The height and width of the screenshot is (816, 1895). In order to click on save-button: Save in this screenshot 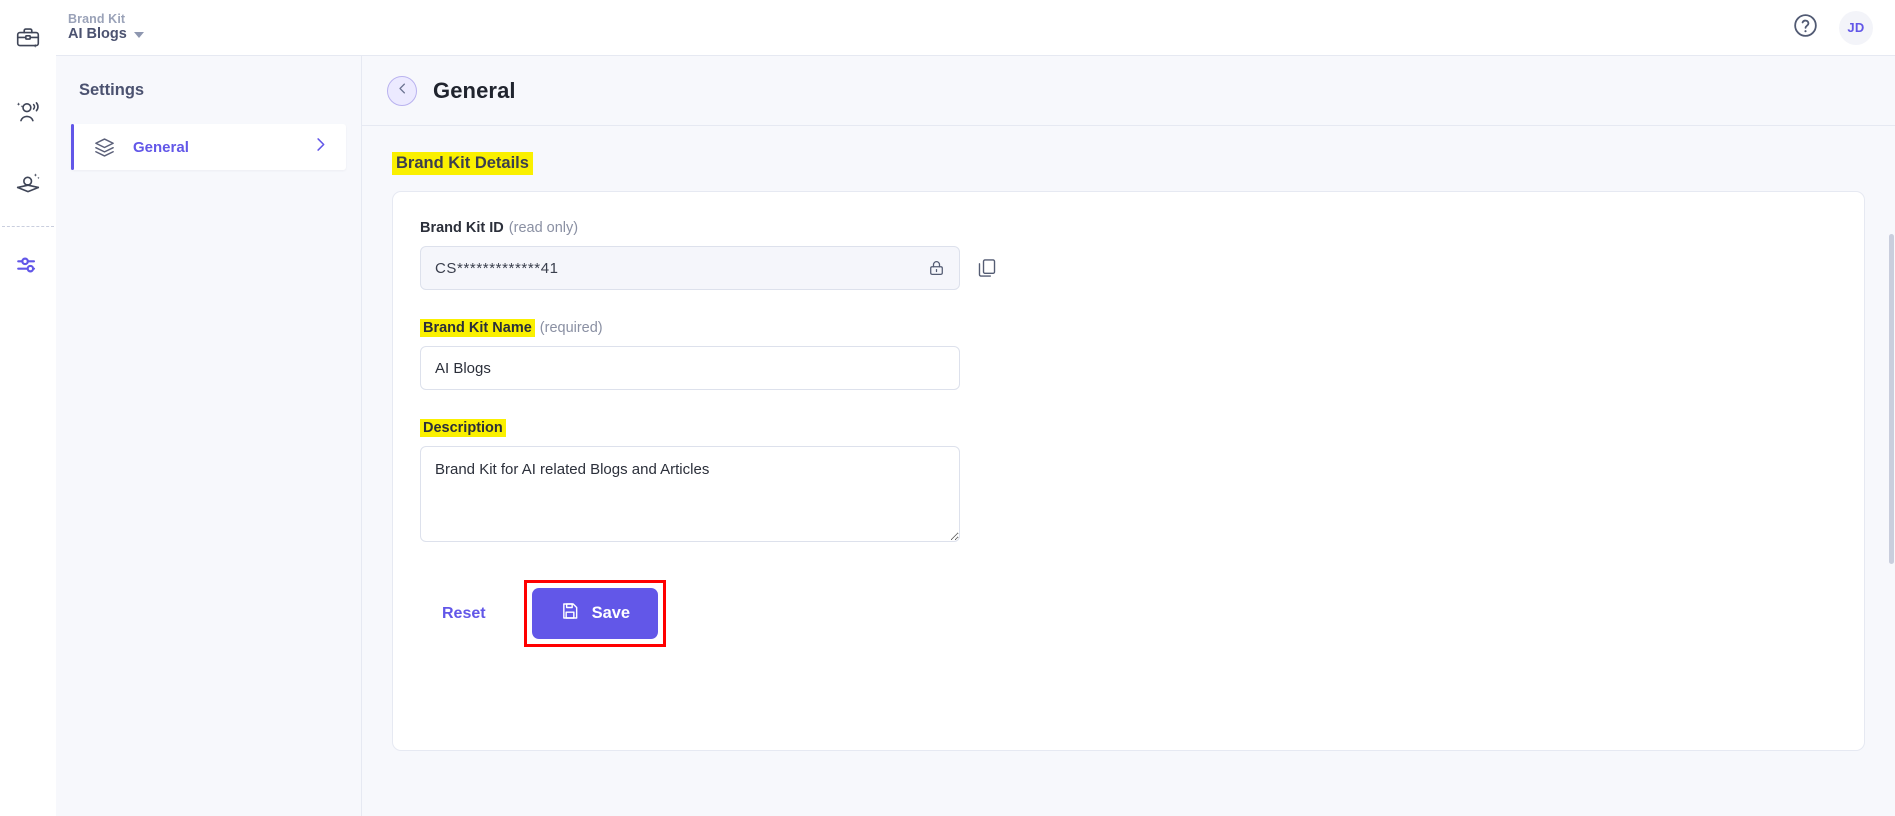, I will do `click(595, 613)`.